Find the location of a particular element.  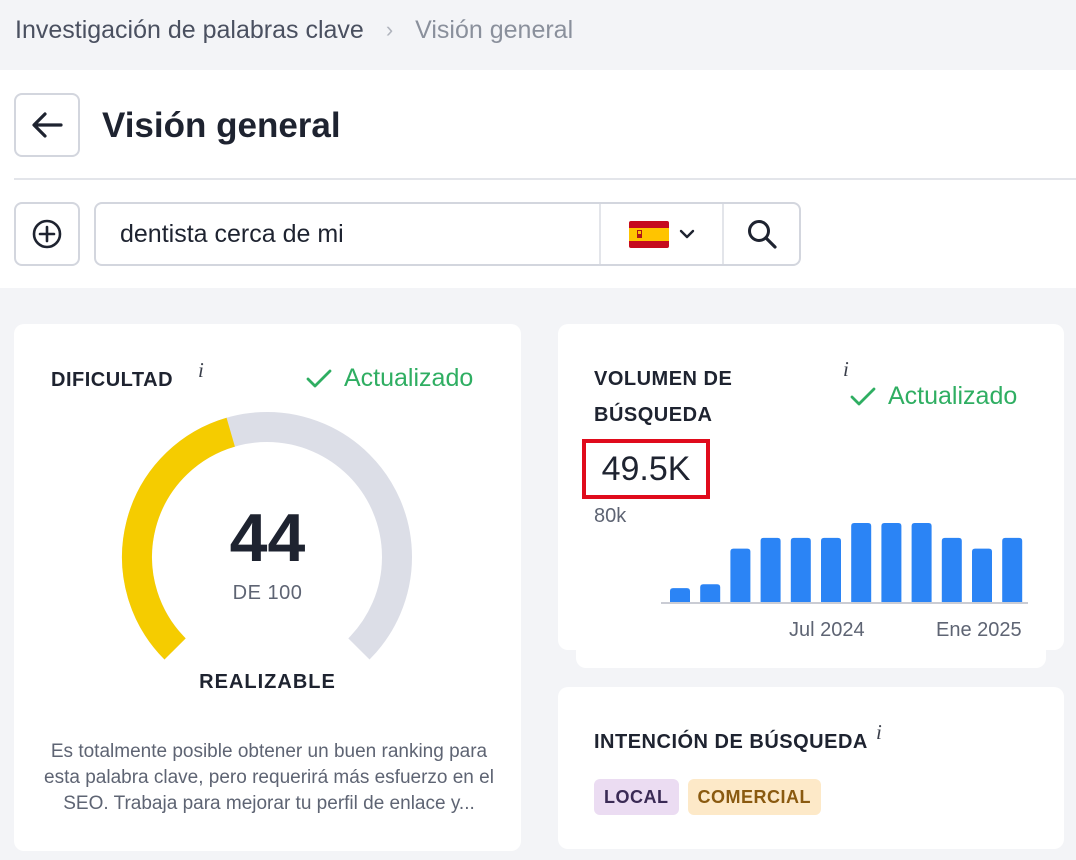

intent-info-icon: i is located at coordinates (879, 732).